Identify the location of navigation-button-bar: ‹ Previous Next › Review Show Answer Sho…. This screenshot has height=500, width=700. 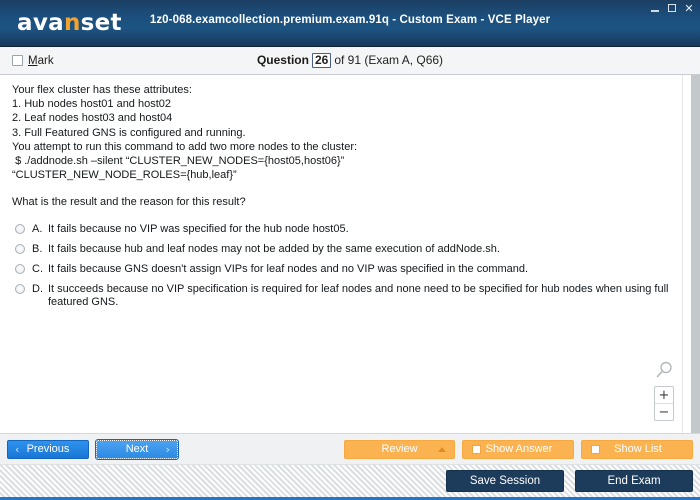
(350, 448).